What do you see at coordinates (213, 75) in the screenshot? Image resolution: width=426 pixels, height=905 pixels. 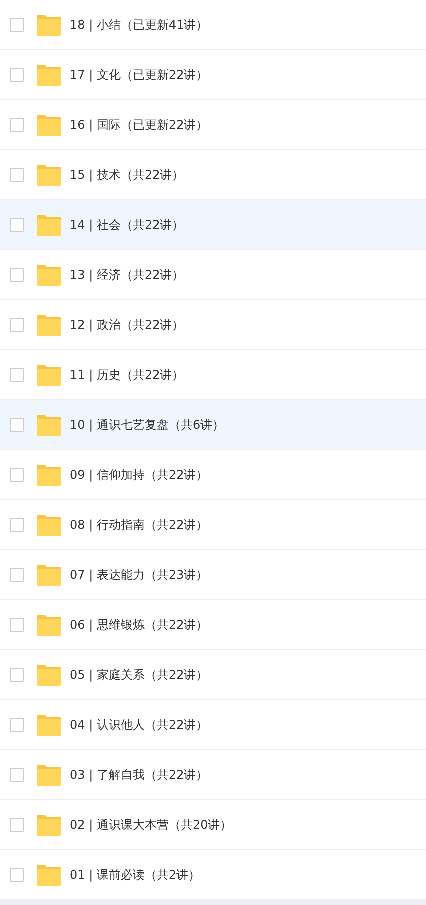 I see `folder-row: 17 | 文化（已更新22讲）` at bounding box center [213, 75].